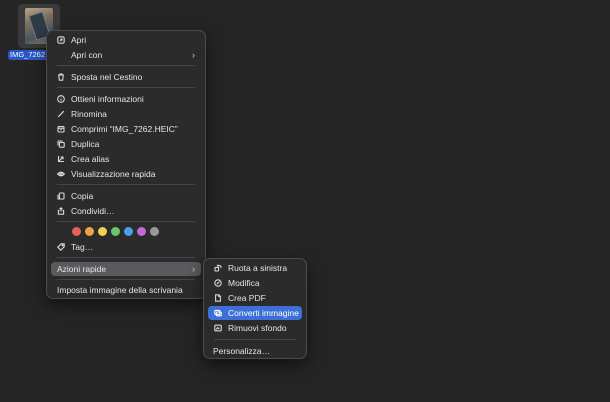 The width and height of the screenshot is (610, 402). What do you see at coordinates (126, 159) in the screenshot?
I see `menu-item-make-alias: Crea alias` at bounding box center [126, 159].